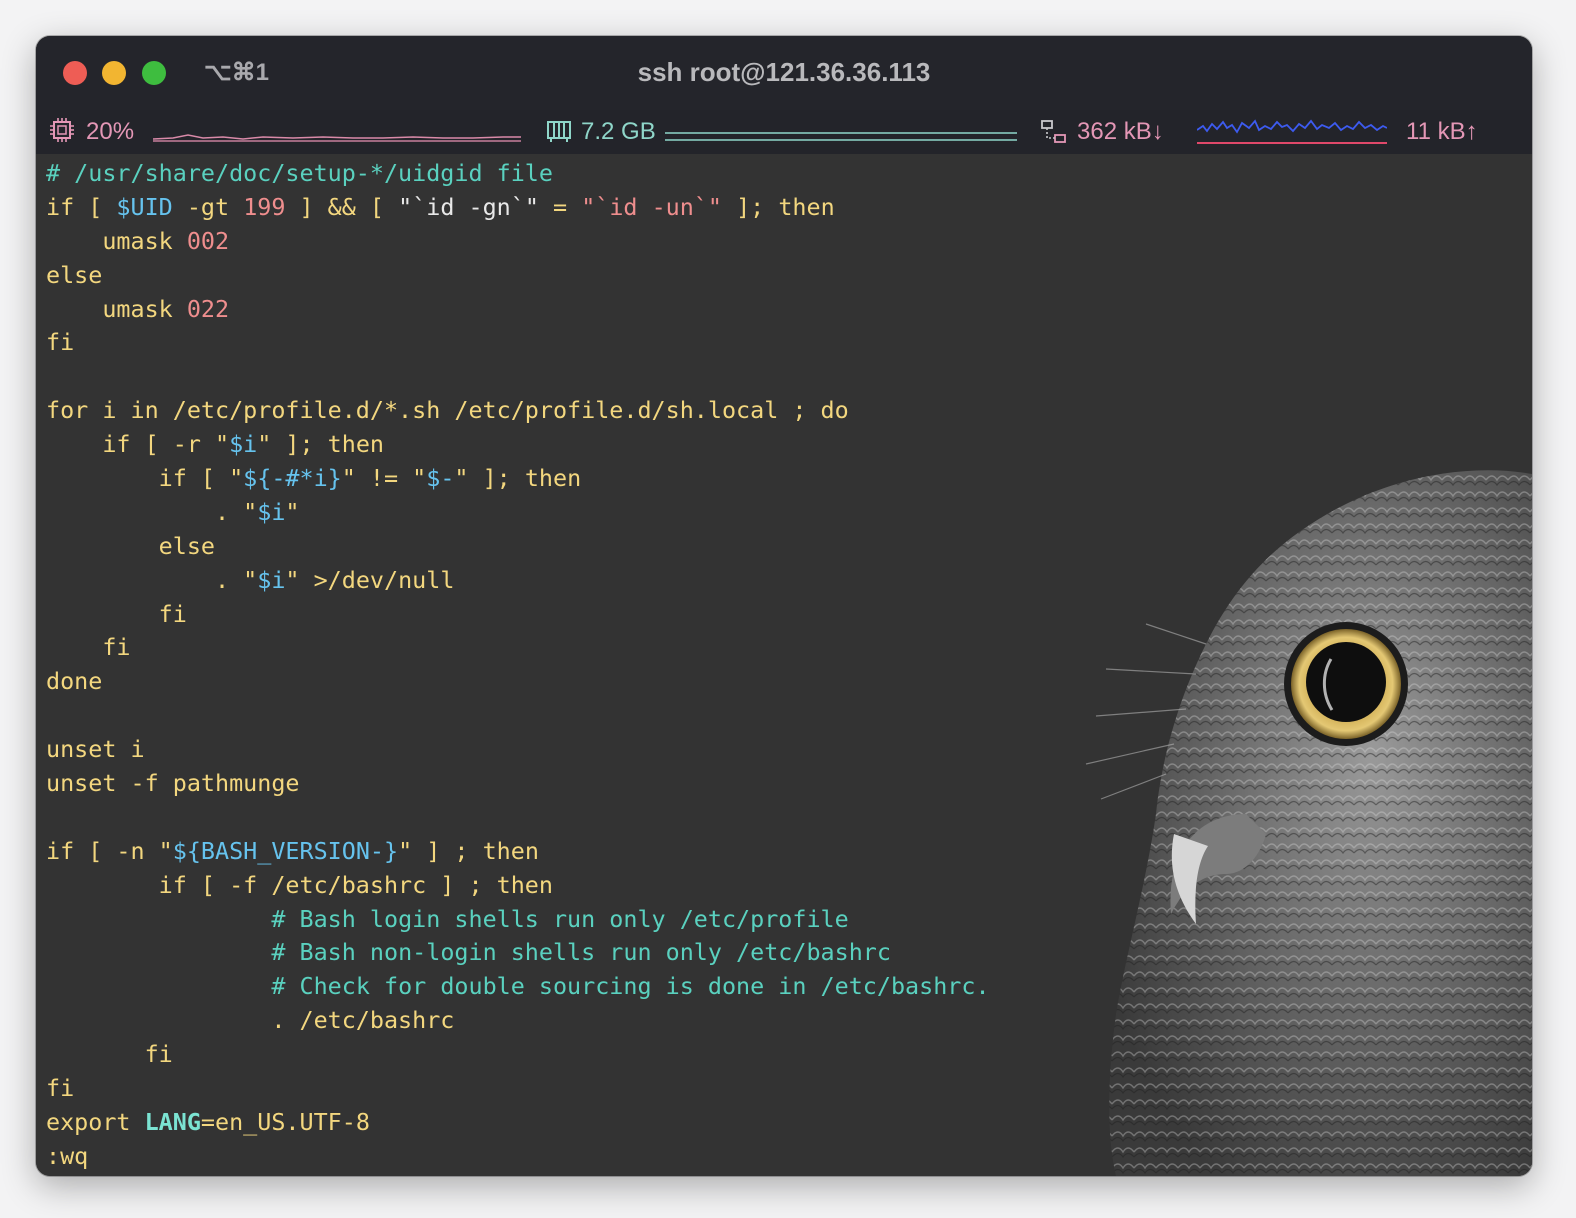  I want to click on code-token: ${-#*i}, so click(292, 478).